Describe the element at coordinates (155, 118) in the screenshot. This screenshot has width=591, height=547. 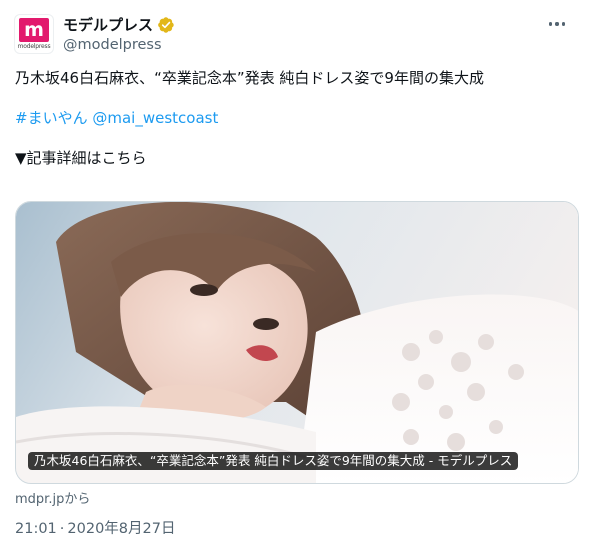
I see `mention-link: @mai_westcoast` at that location.